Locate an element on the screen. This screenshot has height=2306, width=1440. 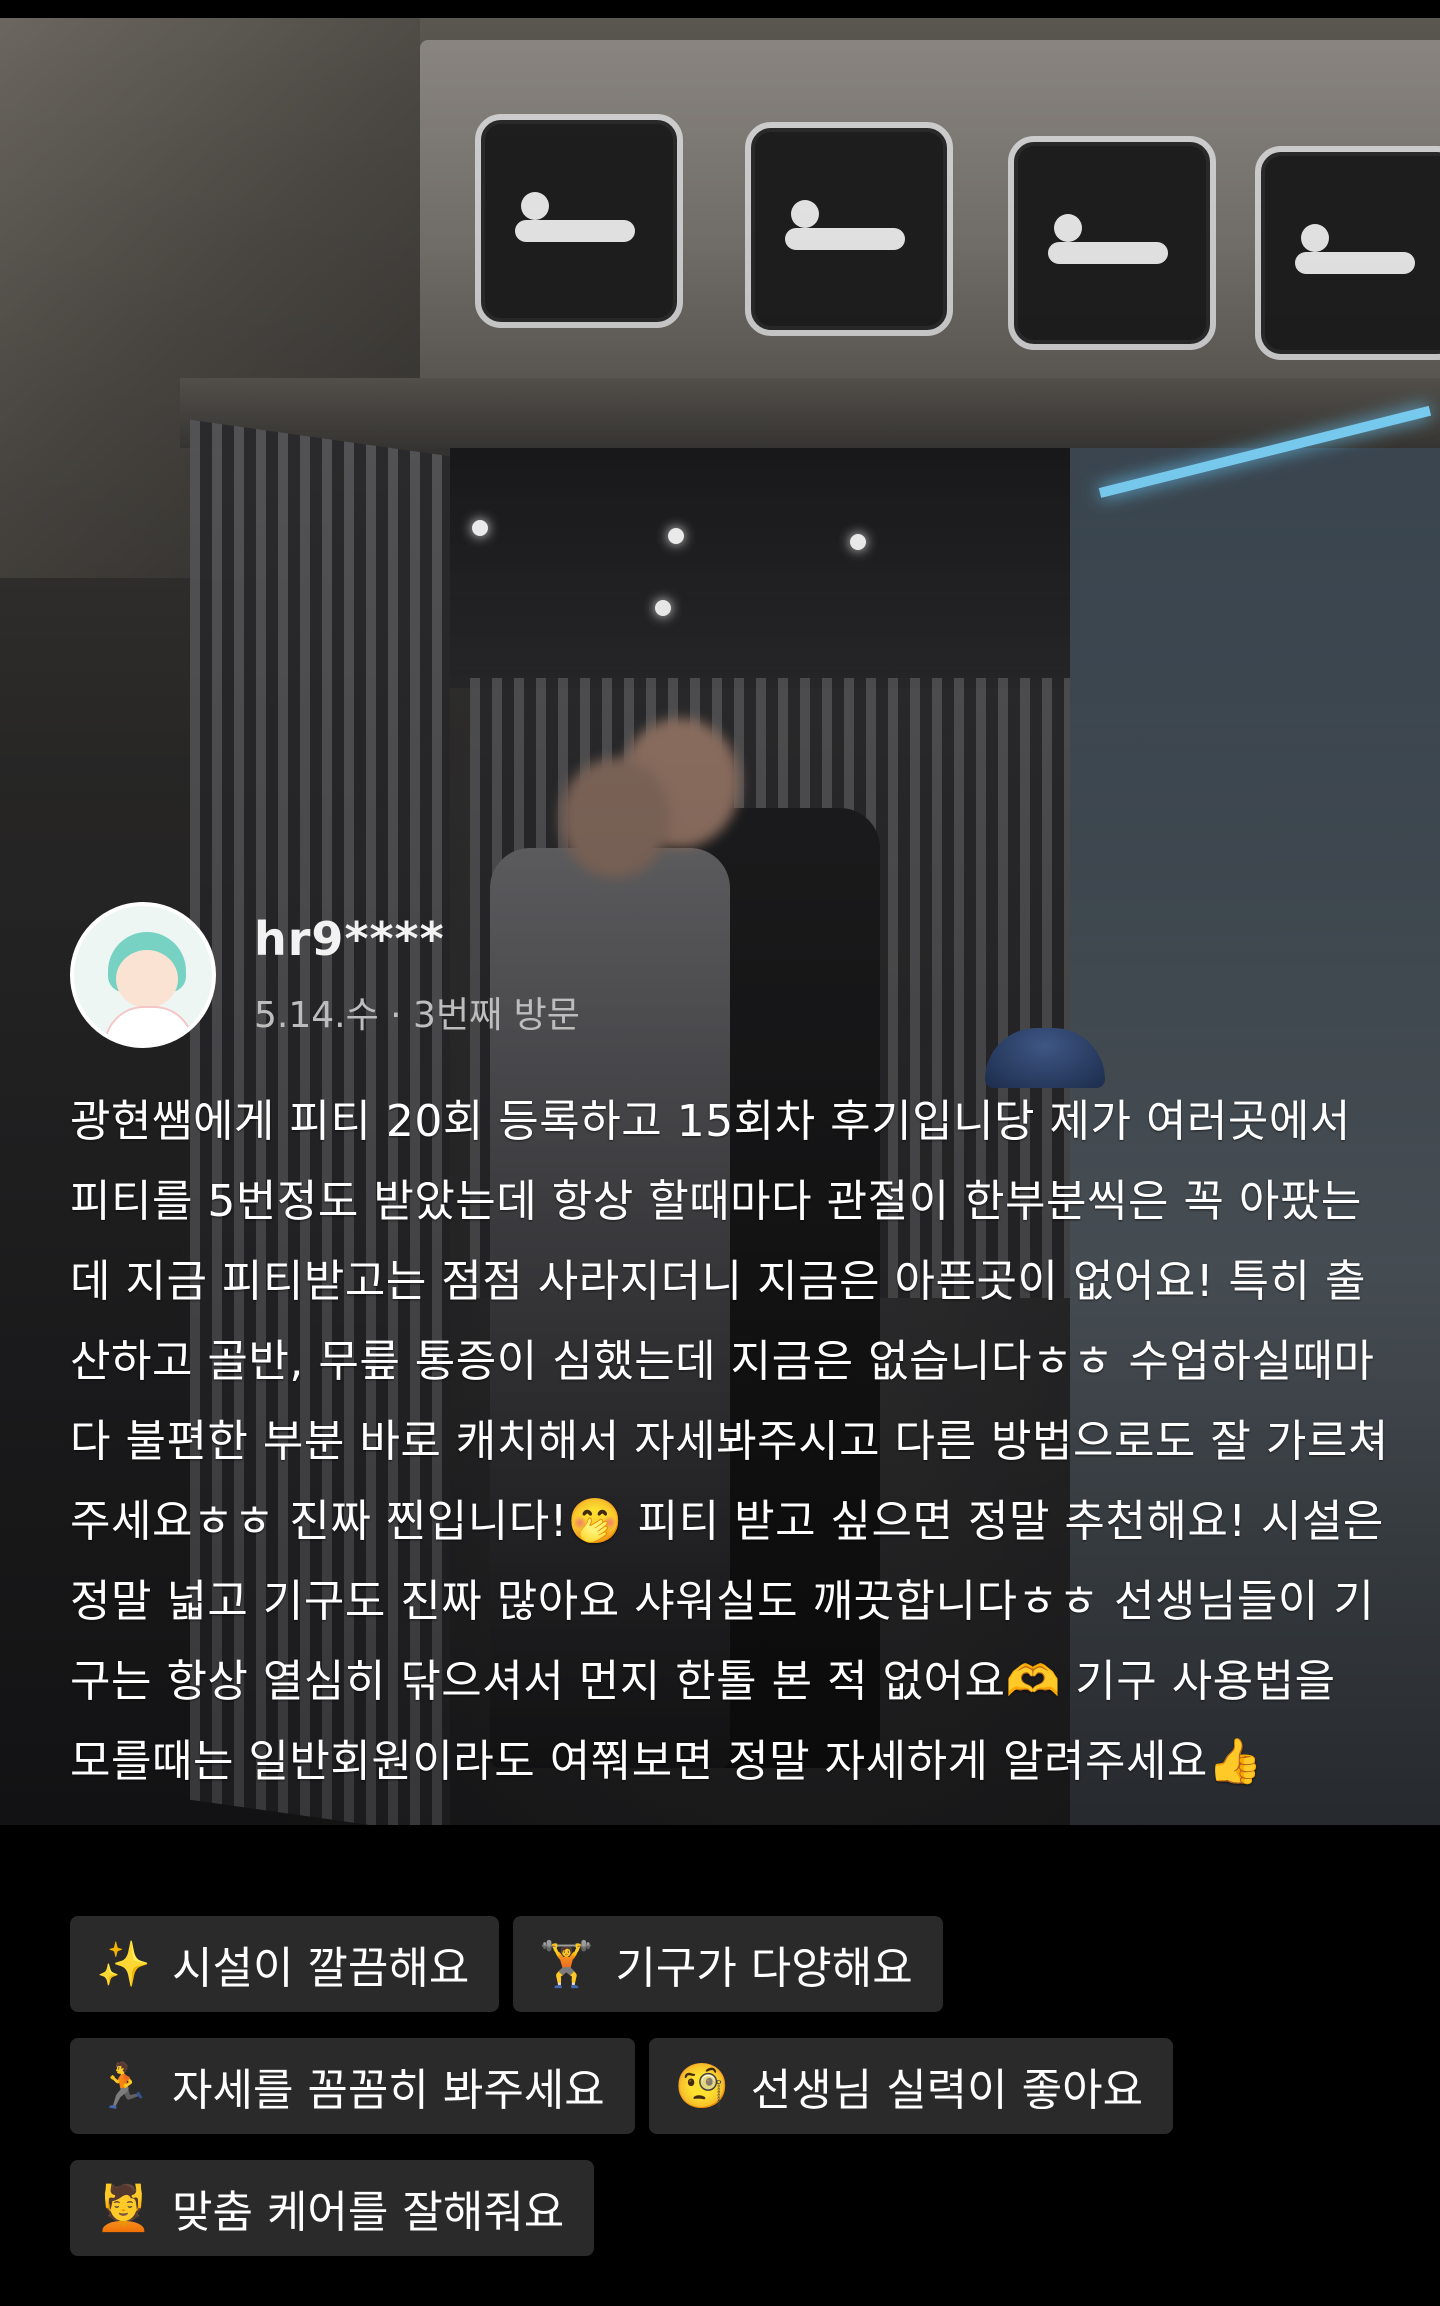
avatar is located at coordinates (143, 975).